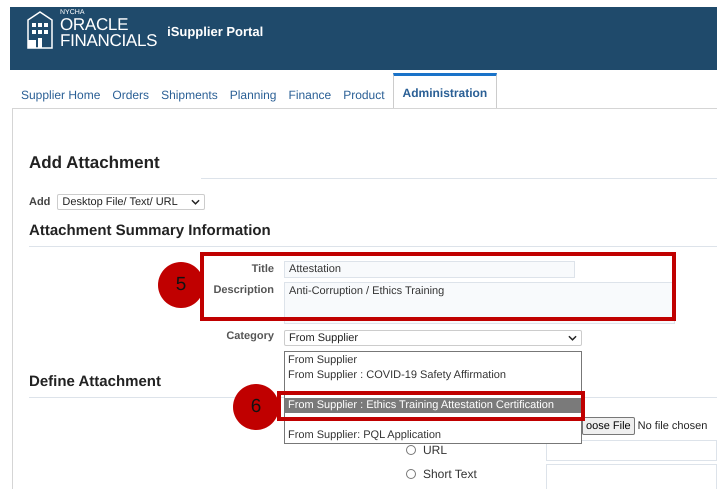  Describe the element at coordinates (253, 93) in the screenshot. I see `nav-tab: Planning` at that location.